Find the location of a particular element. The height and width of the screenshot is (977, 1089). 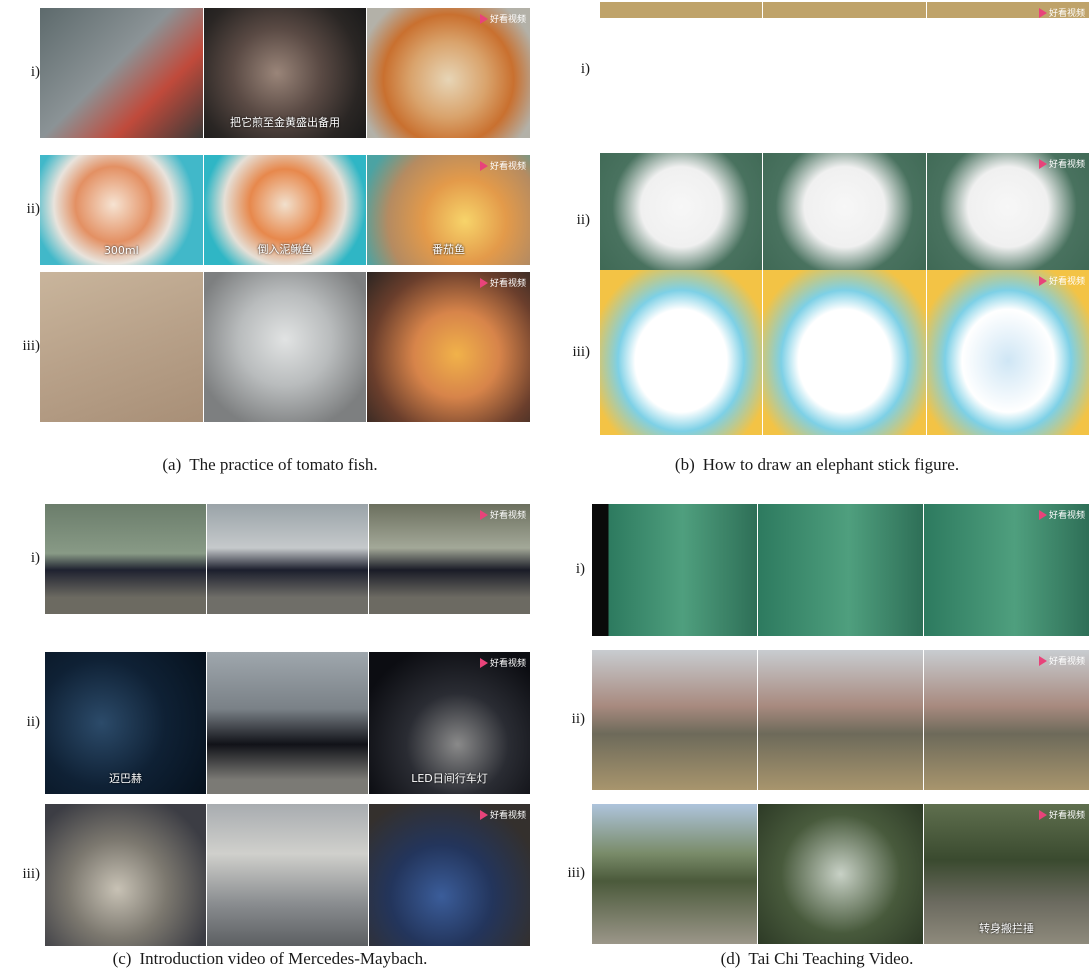

frame-caption-text: 迈巴赫 is located at coordinates (125, 778).